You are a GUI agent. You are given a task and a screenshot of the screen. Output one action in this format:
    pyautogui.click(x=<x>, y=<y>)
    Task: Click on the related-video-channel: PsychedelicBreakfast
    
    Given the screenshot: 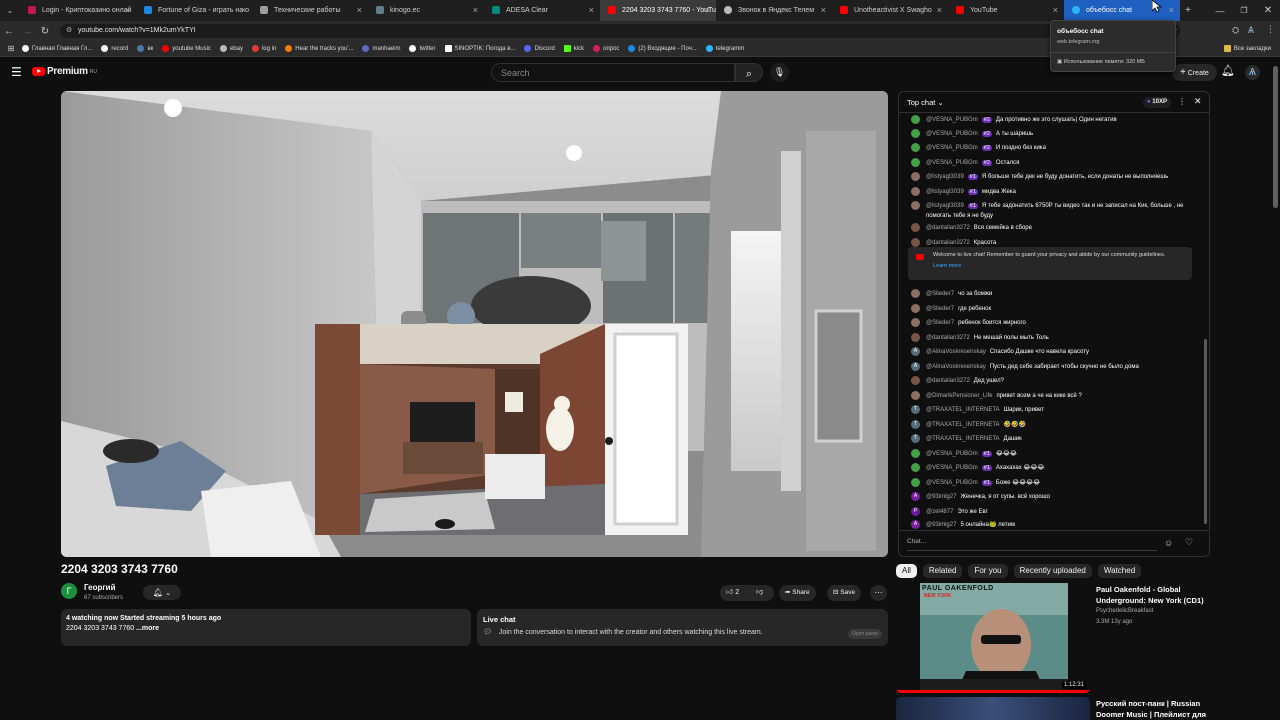 What is the action you would take?
    pyautogui.click(x=1124, y=611)
    